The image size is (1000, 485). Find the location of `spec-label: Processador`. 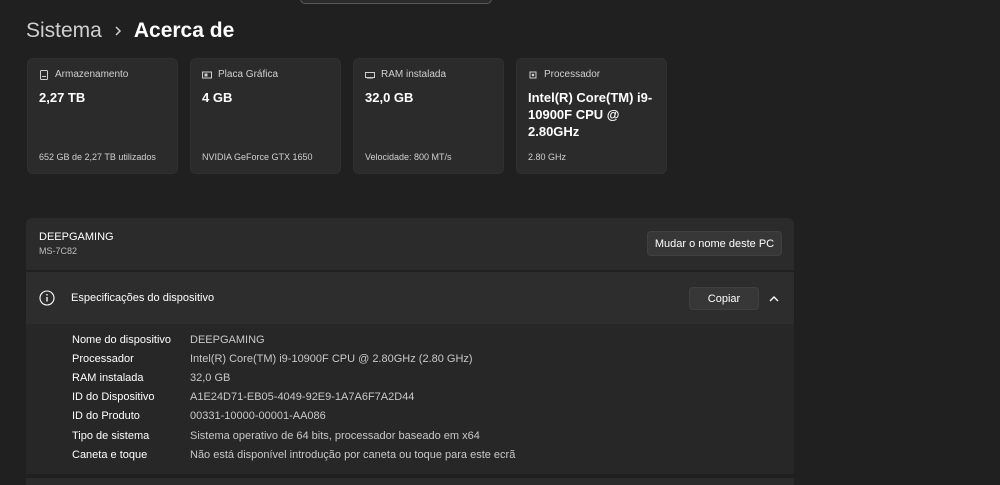

spec-label: Processador is located at coordinates (103, 359).